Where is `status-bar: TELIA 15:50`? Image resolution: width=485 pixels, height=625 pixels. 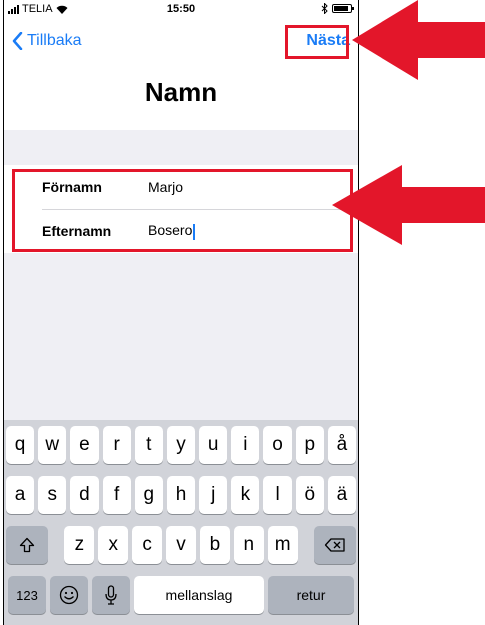 status-bar: TELIA 15:50 is located at coordinates (181, 10).